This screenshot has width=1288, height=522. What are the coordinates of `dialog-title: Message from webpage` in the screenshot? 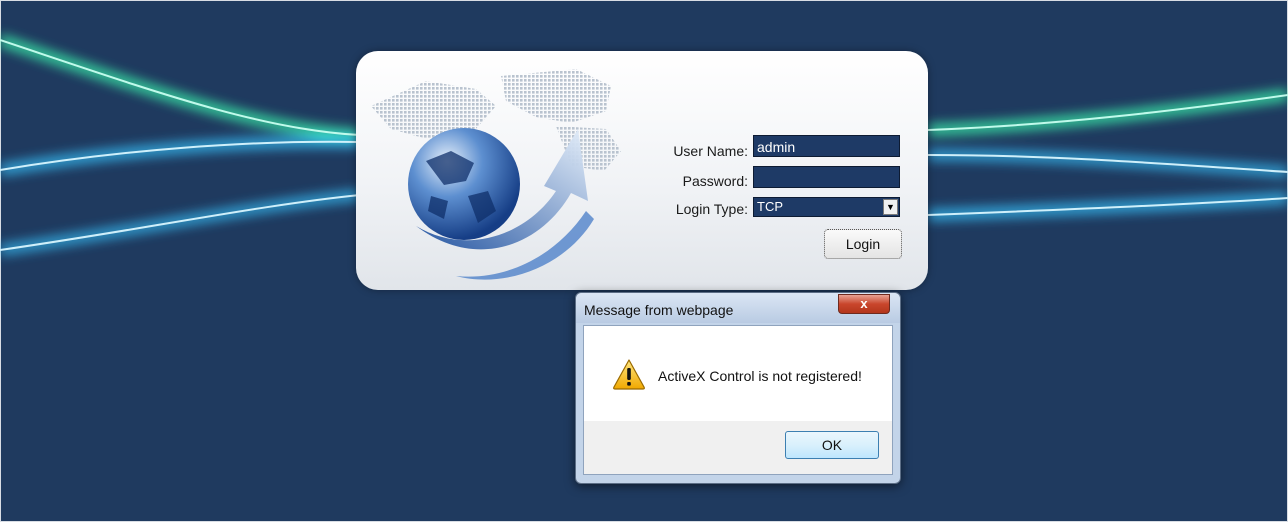 It's located at (659, 310).